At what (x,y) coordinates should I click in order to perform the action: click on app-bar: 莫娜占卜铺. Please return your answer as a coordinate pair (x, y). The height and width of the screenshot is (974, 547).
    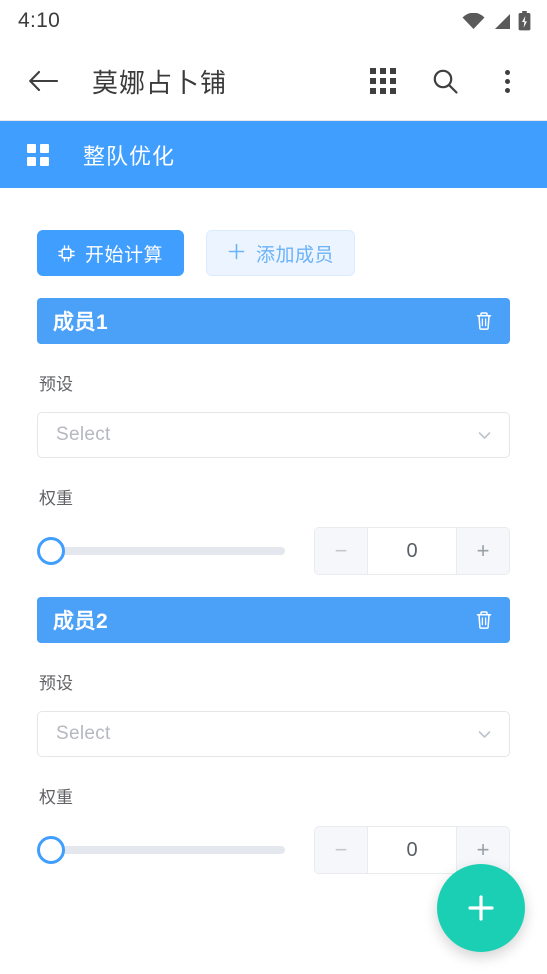
    Looking at the image, I should click on (273, 81).